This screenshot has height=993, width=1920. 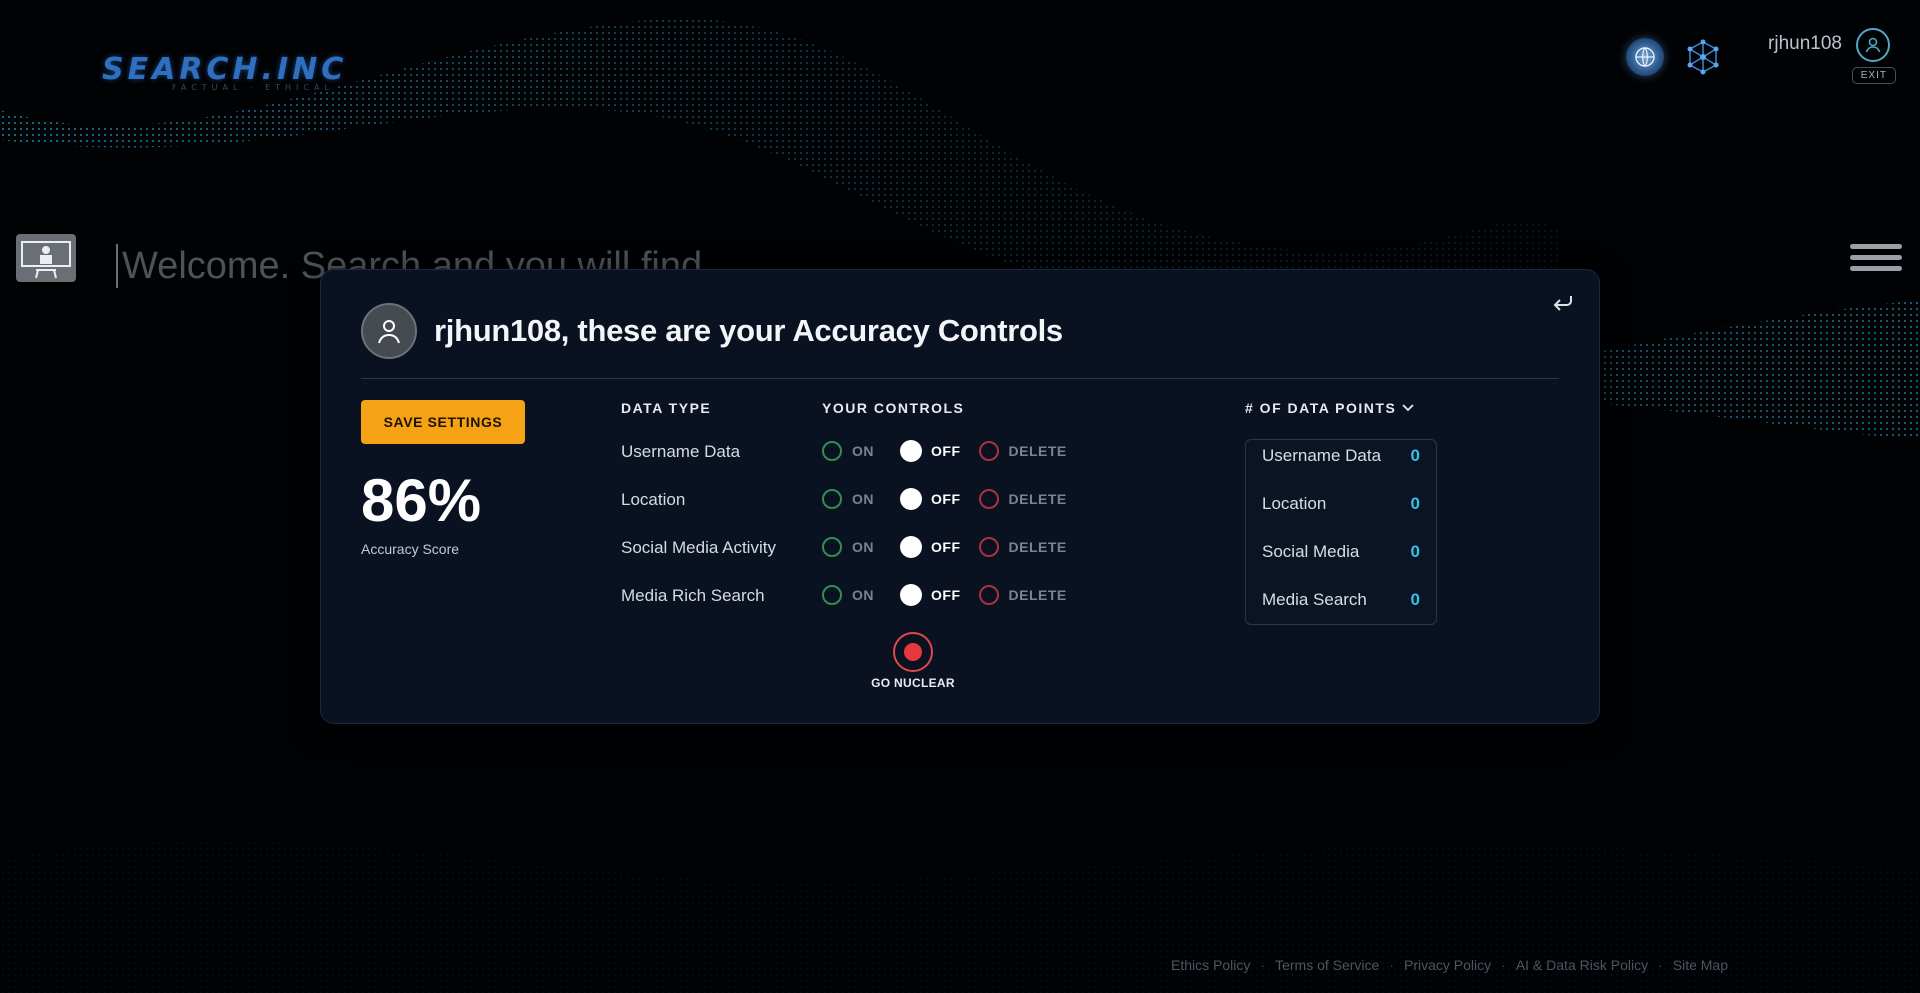 What do you see at coordinates (1314, 599) in the screenshot?
I see `data-point-label: Media Search` at bounding box center [1314, 599].